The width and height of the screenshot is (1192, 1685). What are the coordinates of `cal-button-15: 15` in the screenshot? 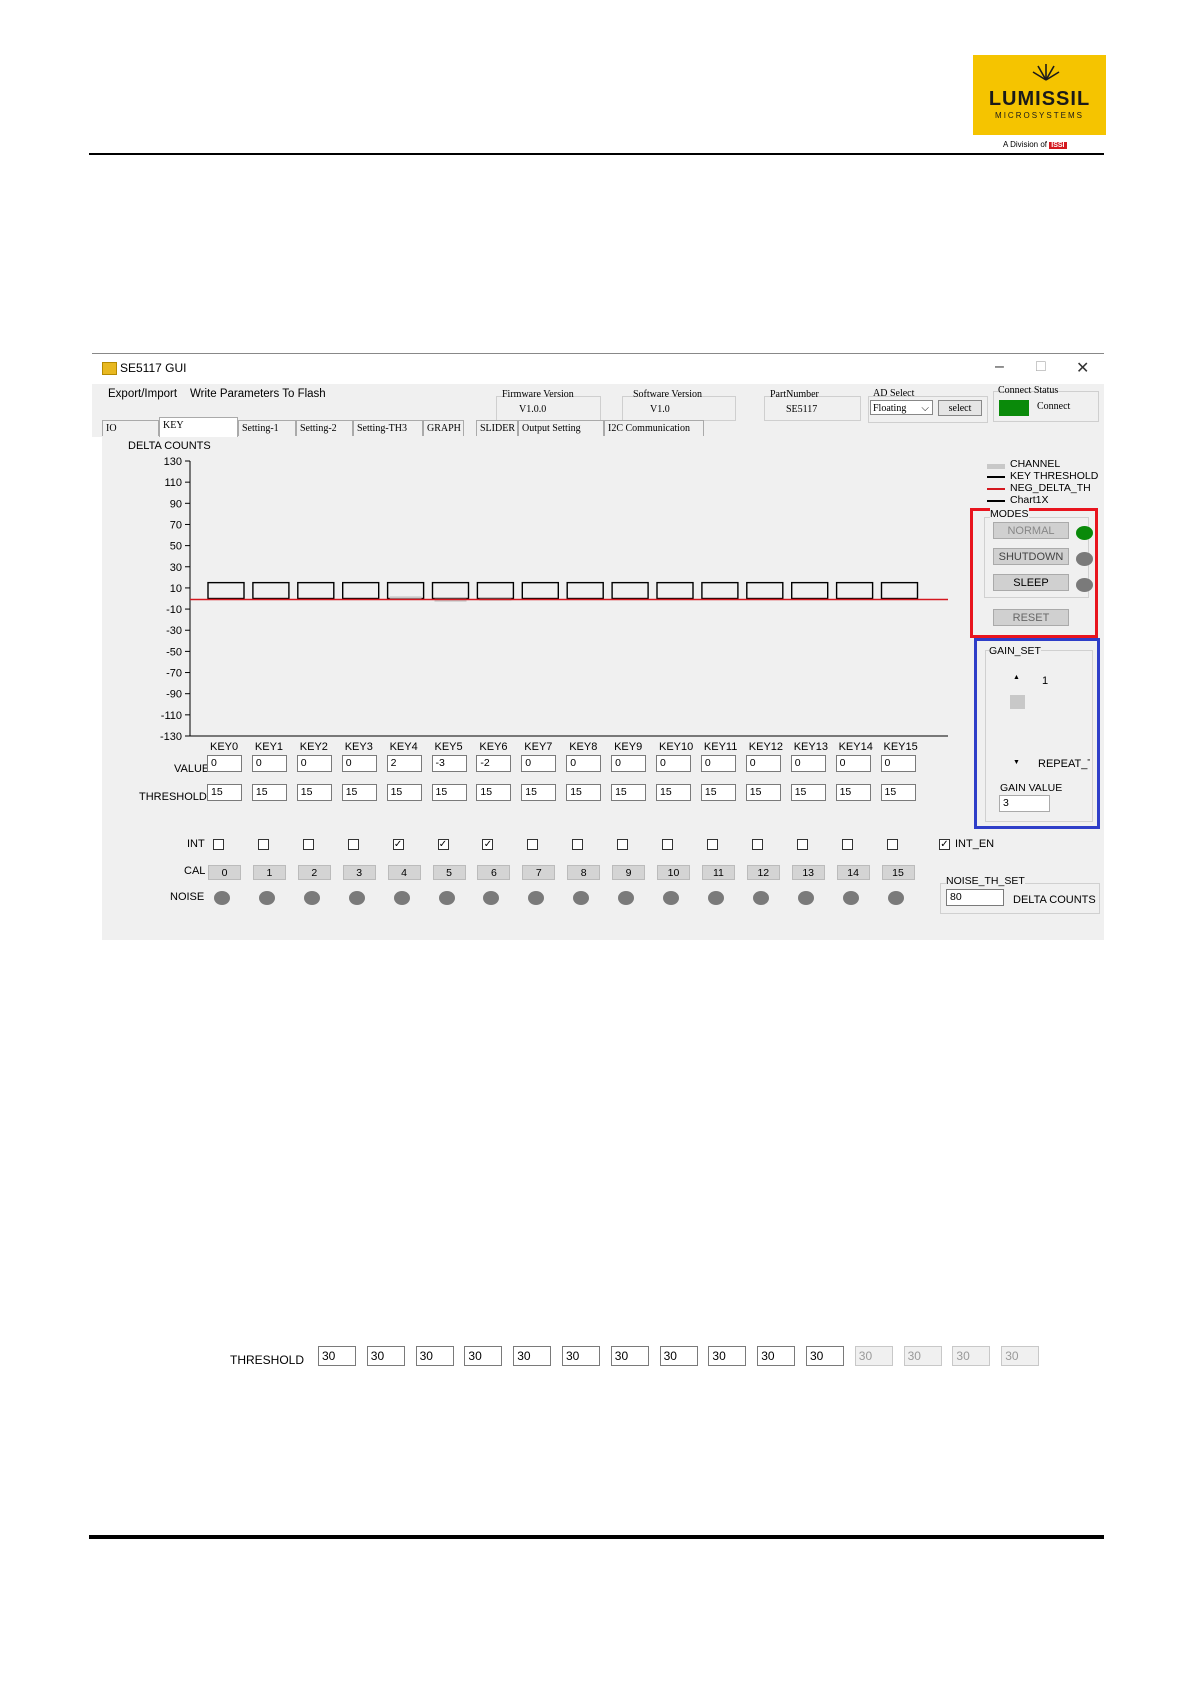 It's located at (898, 872).